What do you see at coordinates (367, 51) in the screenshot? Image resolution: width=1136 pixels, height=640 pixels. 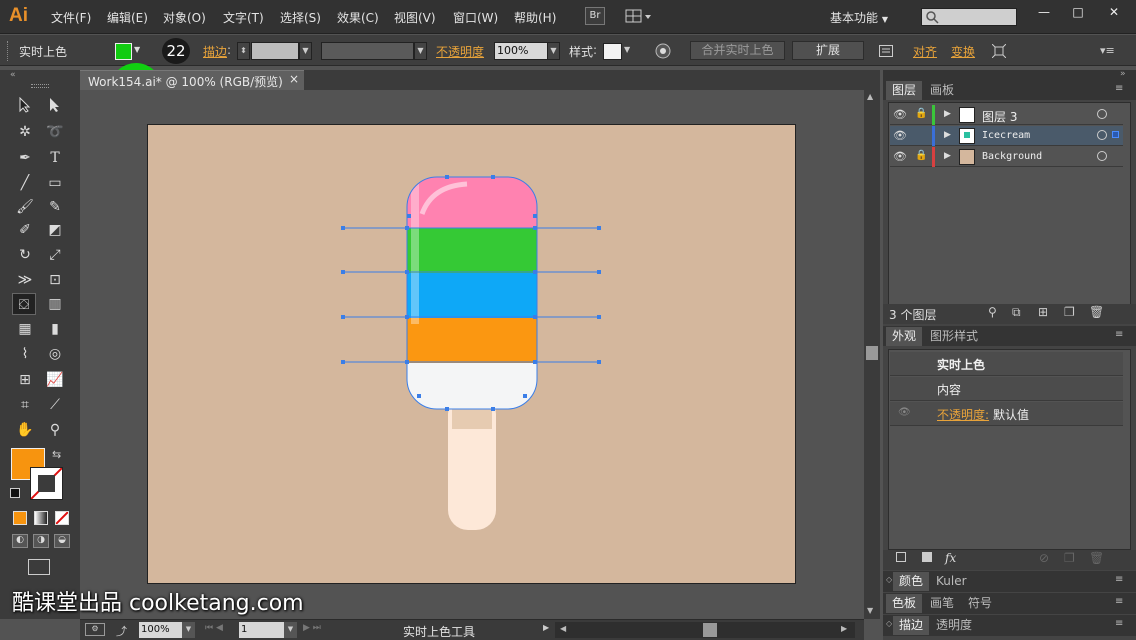 I see `variable-width-profile` at bounding box center [367, 51].